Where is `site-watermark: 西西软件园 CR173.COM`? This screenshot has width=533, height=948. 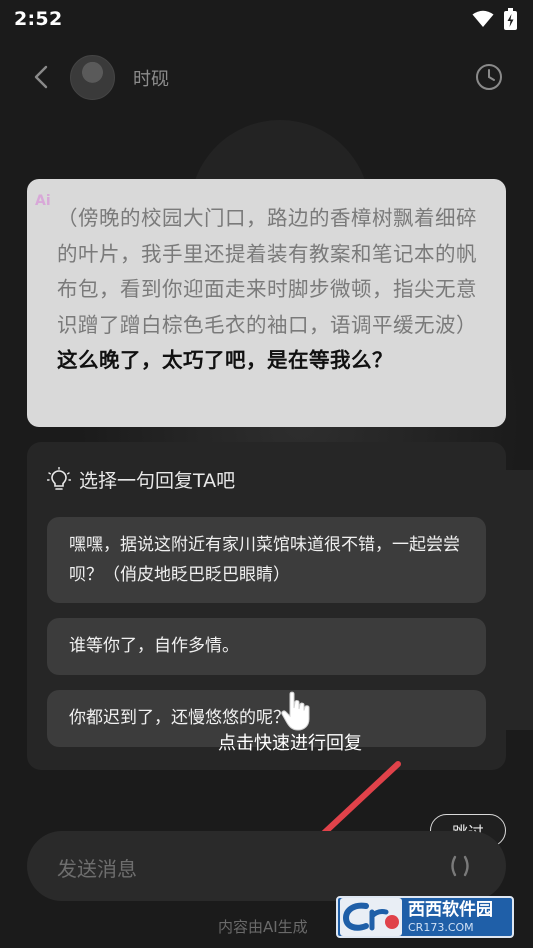 site-watermark: 西西软件园 CR173.COM is located at coordinates (425, 917).